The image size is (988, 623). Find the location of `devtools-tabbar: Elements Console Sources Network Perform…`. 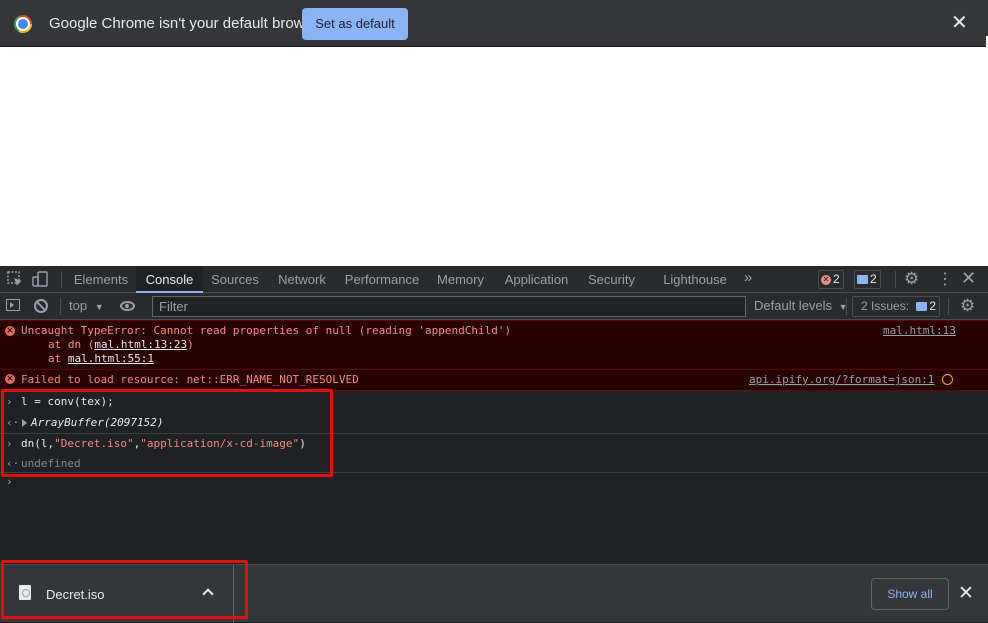

devtools-tabbar: Elements Console Sources Network Perform… is located at coordinates (494, 279).